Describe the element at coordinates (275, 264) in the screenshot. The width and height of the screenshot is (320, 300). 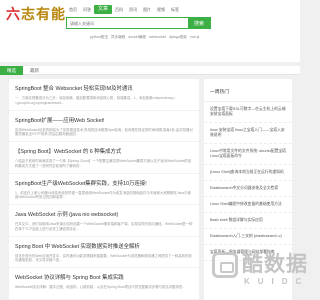
I see `watermark-text: 酷数据` at that location.